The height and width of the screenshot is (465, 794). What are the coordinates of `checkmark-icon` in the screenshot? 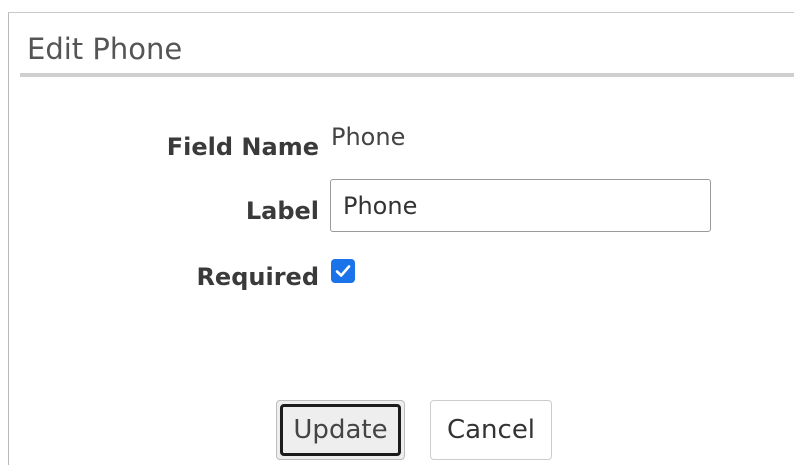 It's located at (343, 271).